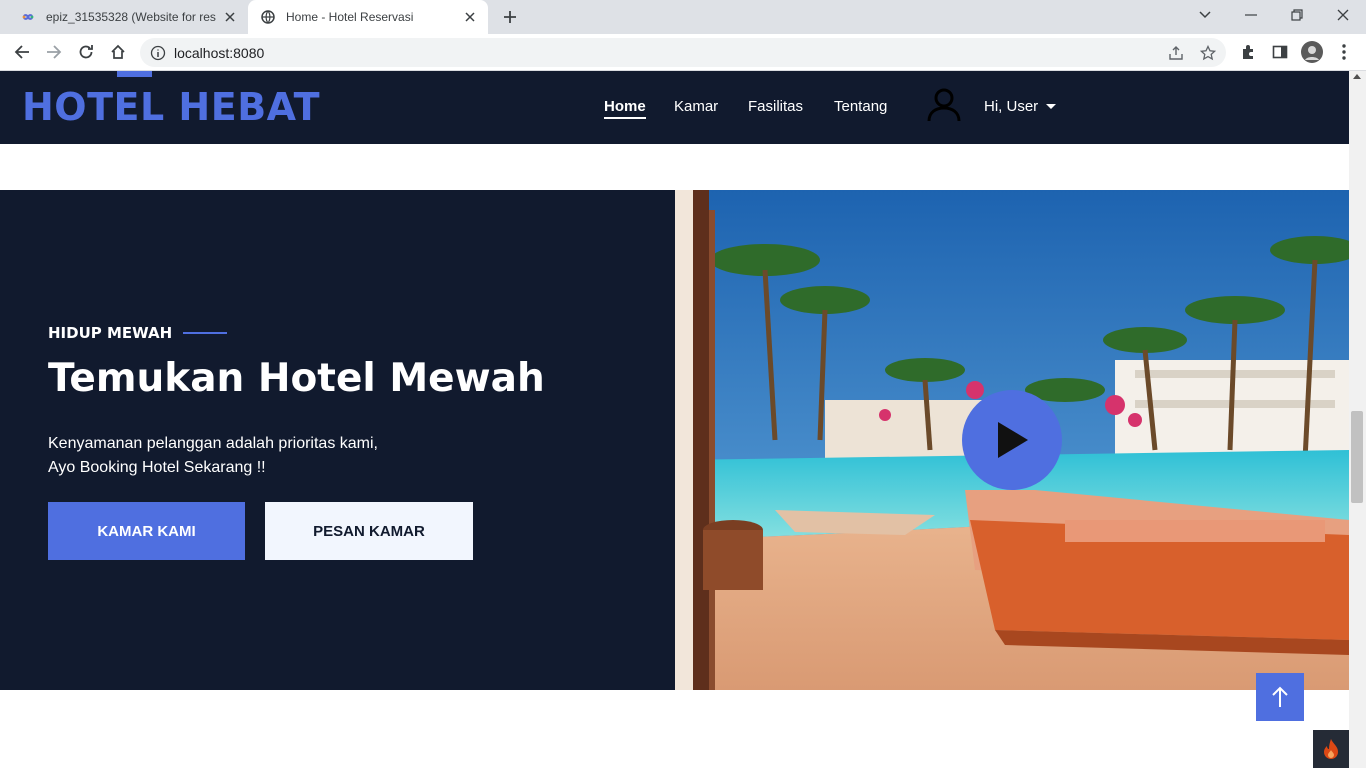  I want to click on nav-tentang: Tentang, so click(860, 106).